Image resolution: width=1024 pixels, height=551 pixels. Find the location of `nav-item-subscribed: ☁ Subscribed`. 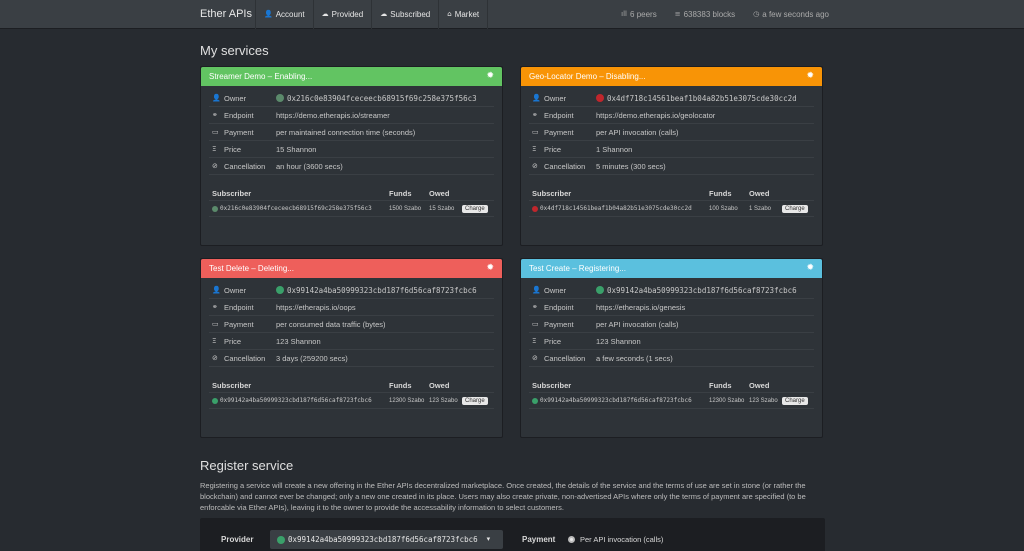

nav-item-subscribed: ☁ Subscribed is located at coordinates (404, 14).